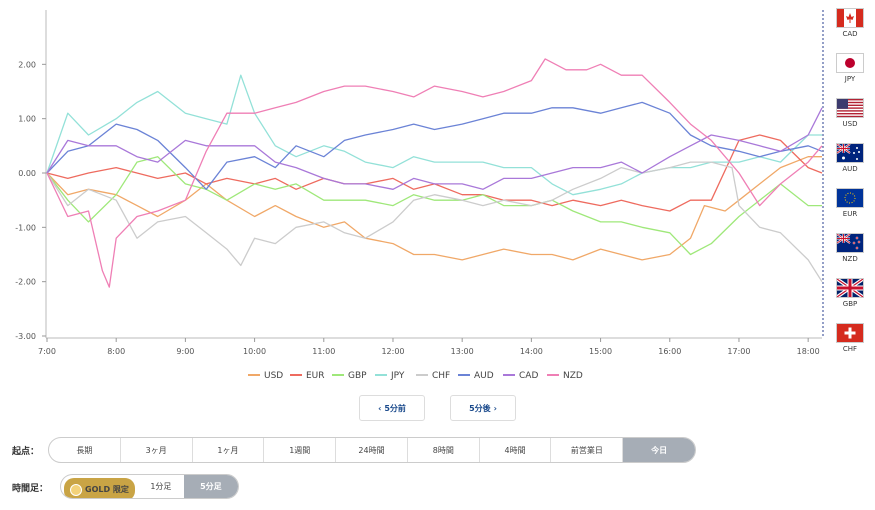  What do you see at coordinates (850, 79) in the screenshot?
I see `currency-code: JPY` at bounding box center [850, 79].